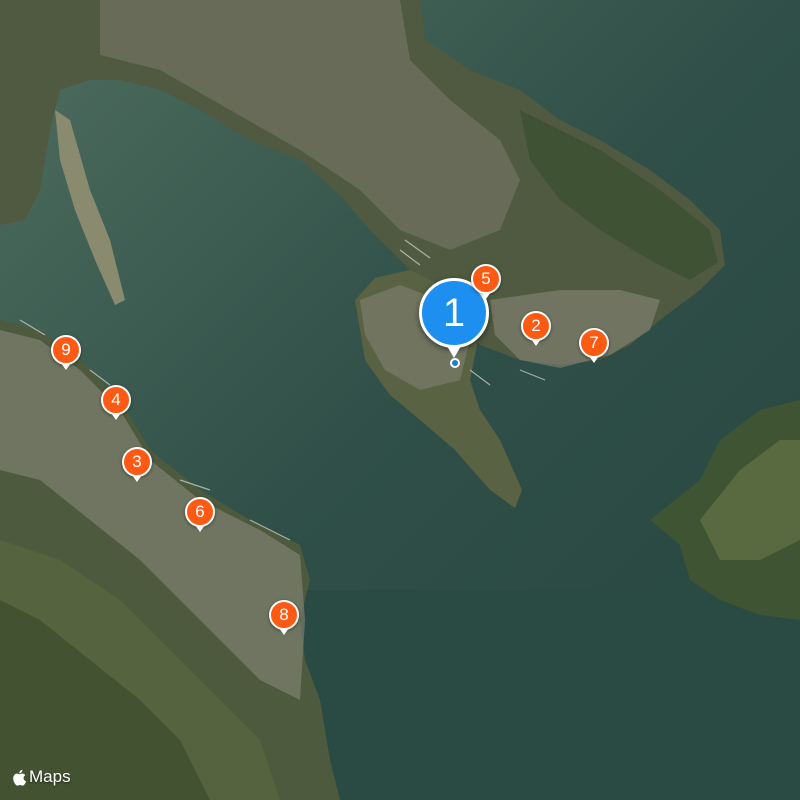  Describe the element at coordinates (116, 402) in the screenshot. I see `map-marker-4: 4` at that location.